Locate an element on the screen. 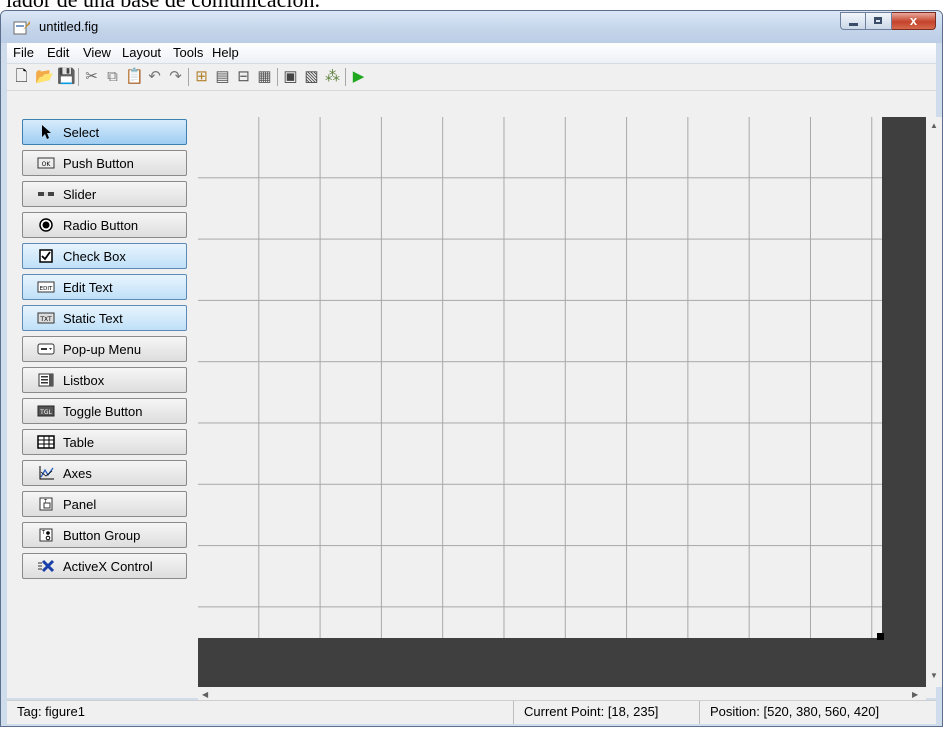 The height and width of the screenshot is (729, 947). palette-push-button: OK Push Button is located at coordinates (104, 163).